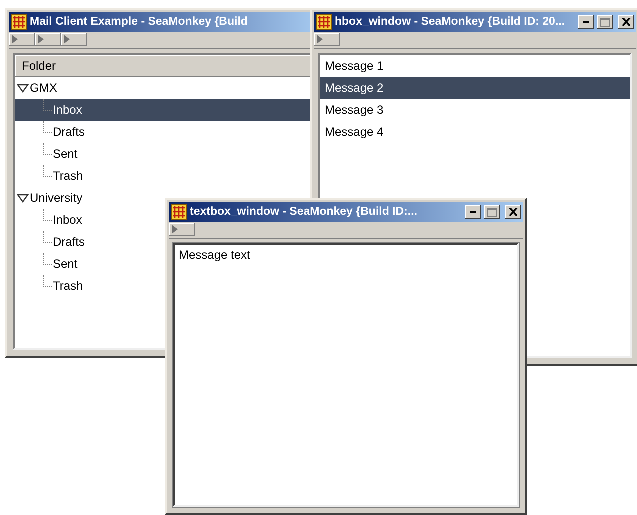 The image size is (637, 515). I want to click on tree-item: University, so click(51, 198).